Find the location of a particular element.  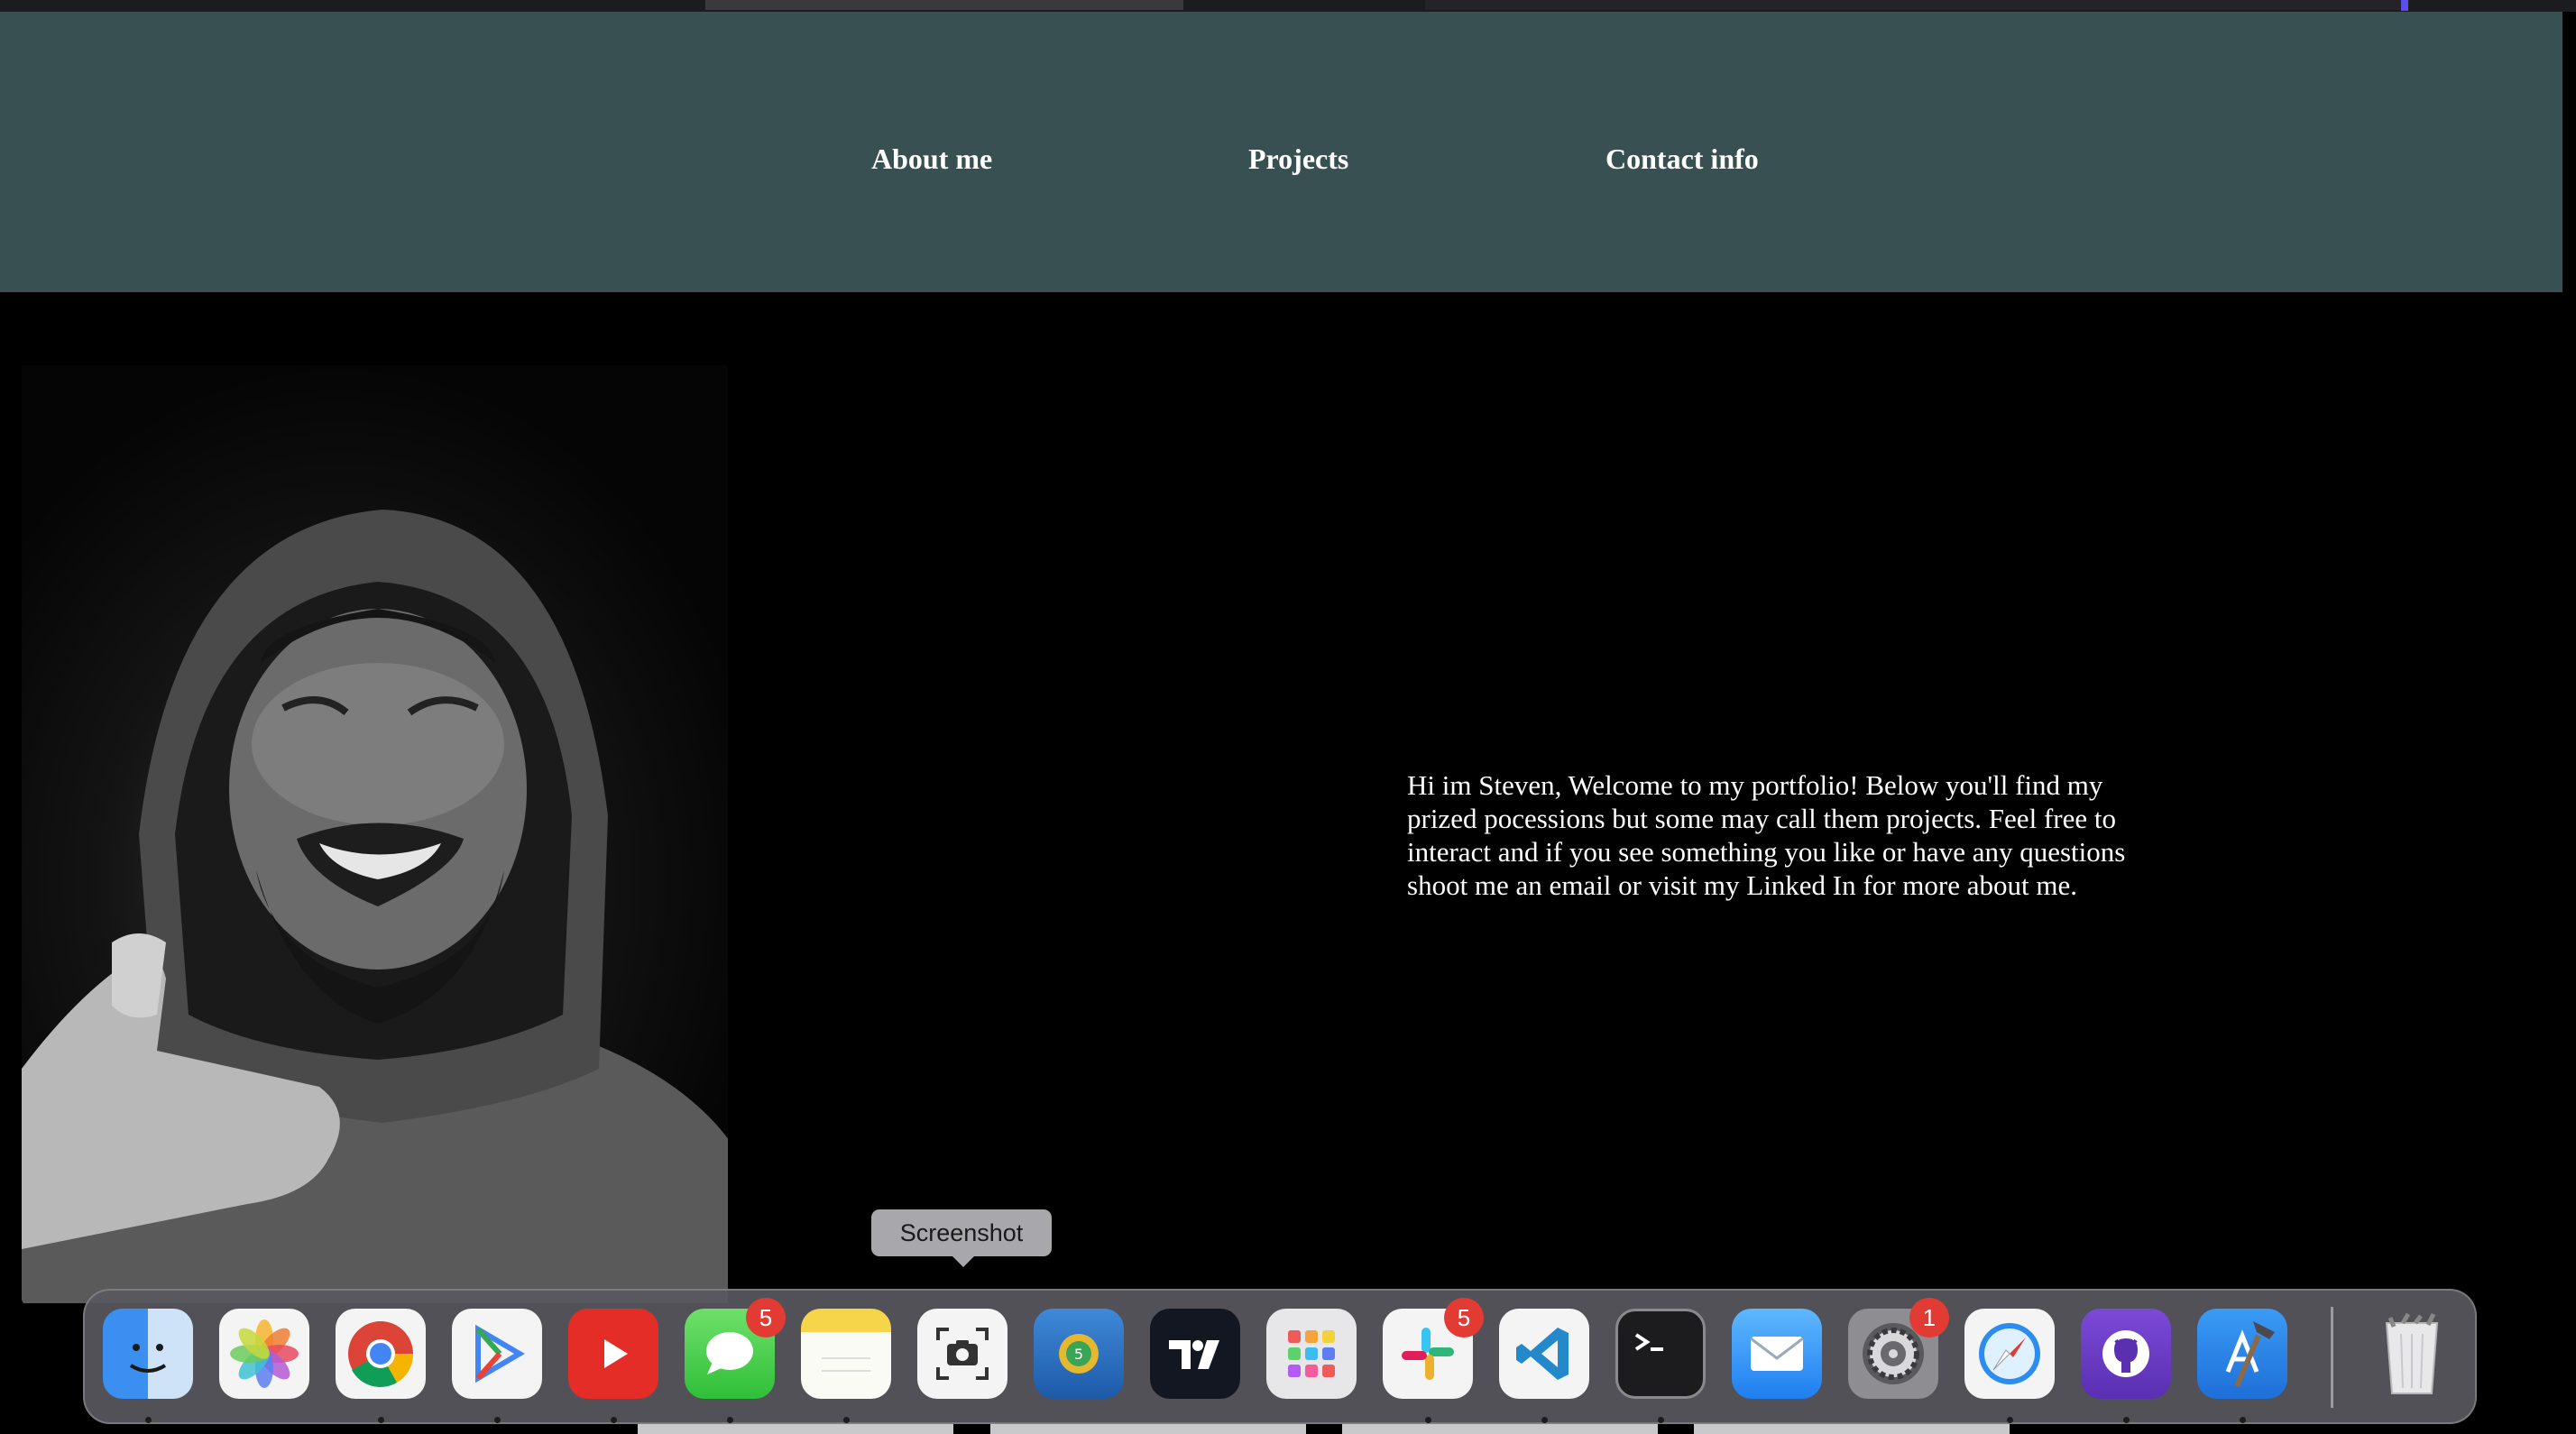

top-window-strip is located at coordinates (1288, 6).